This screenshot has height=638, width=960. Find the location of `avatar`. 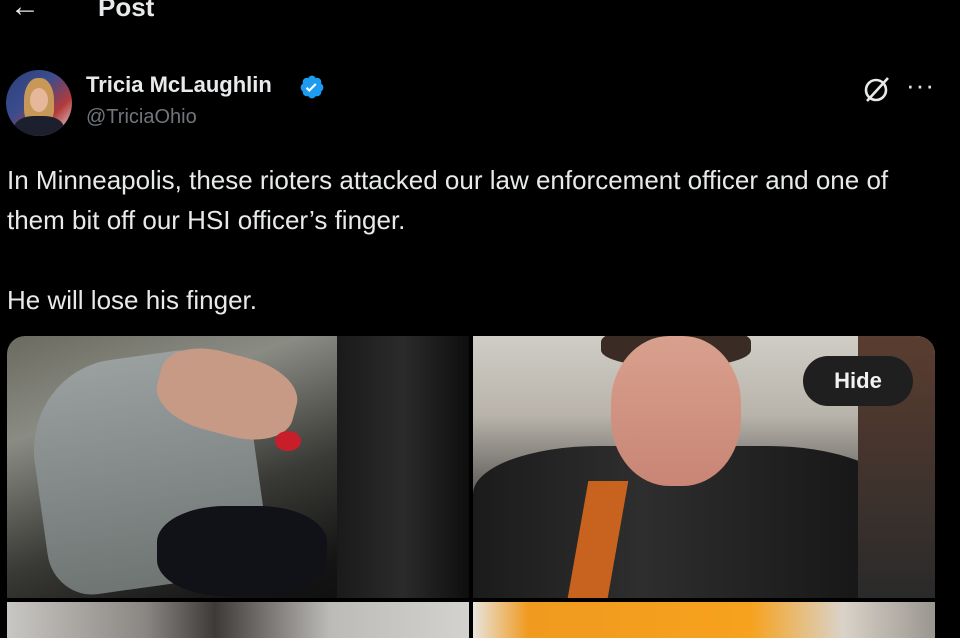

avatar is located at coordinates (39, 103).